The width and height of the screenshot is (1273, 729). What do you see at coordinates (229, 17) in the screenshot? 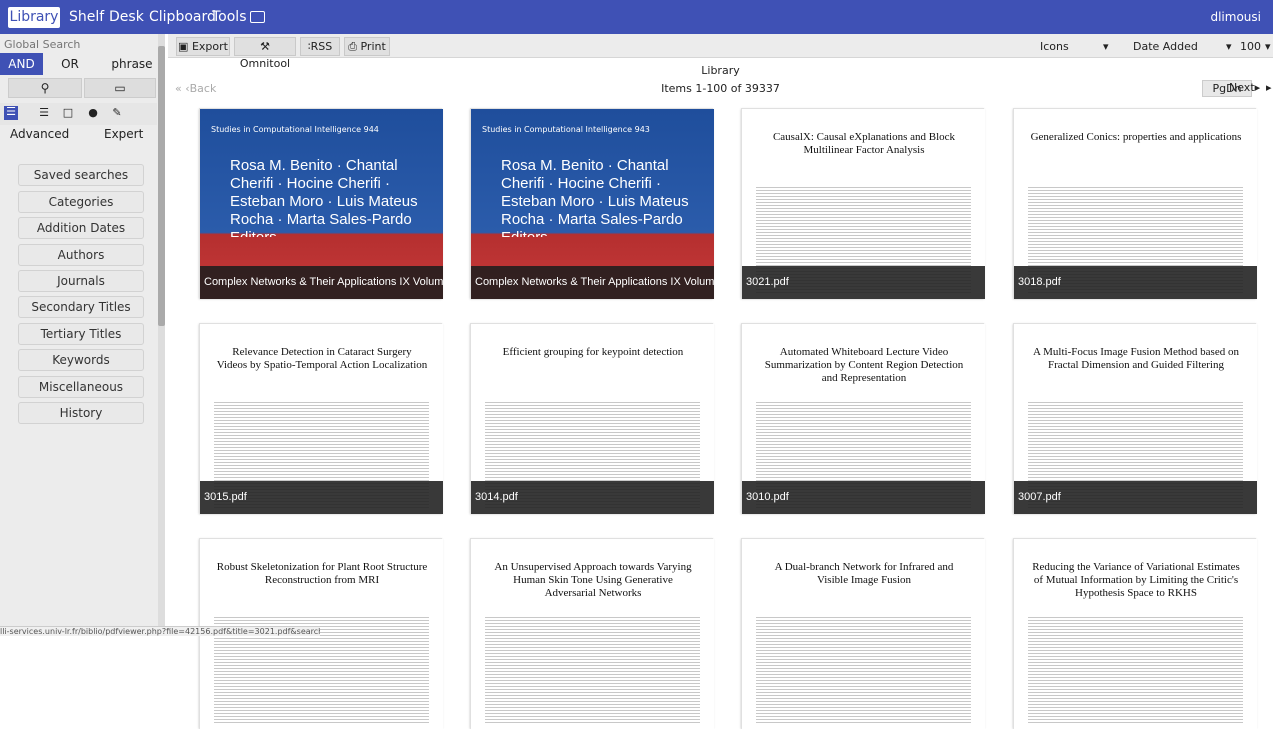
I see `nav-tools: Tools` at bounding box center [229, 17].